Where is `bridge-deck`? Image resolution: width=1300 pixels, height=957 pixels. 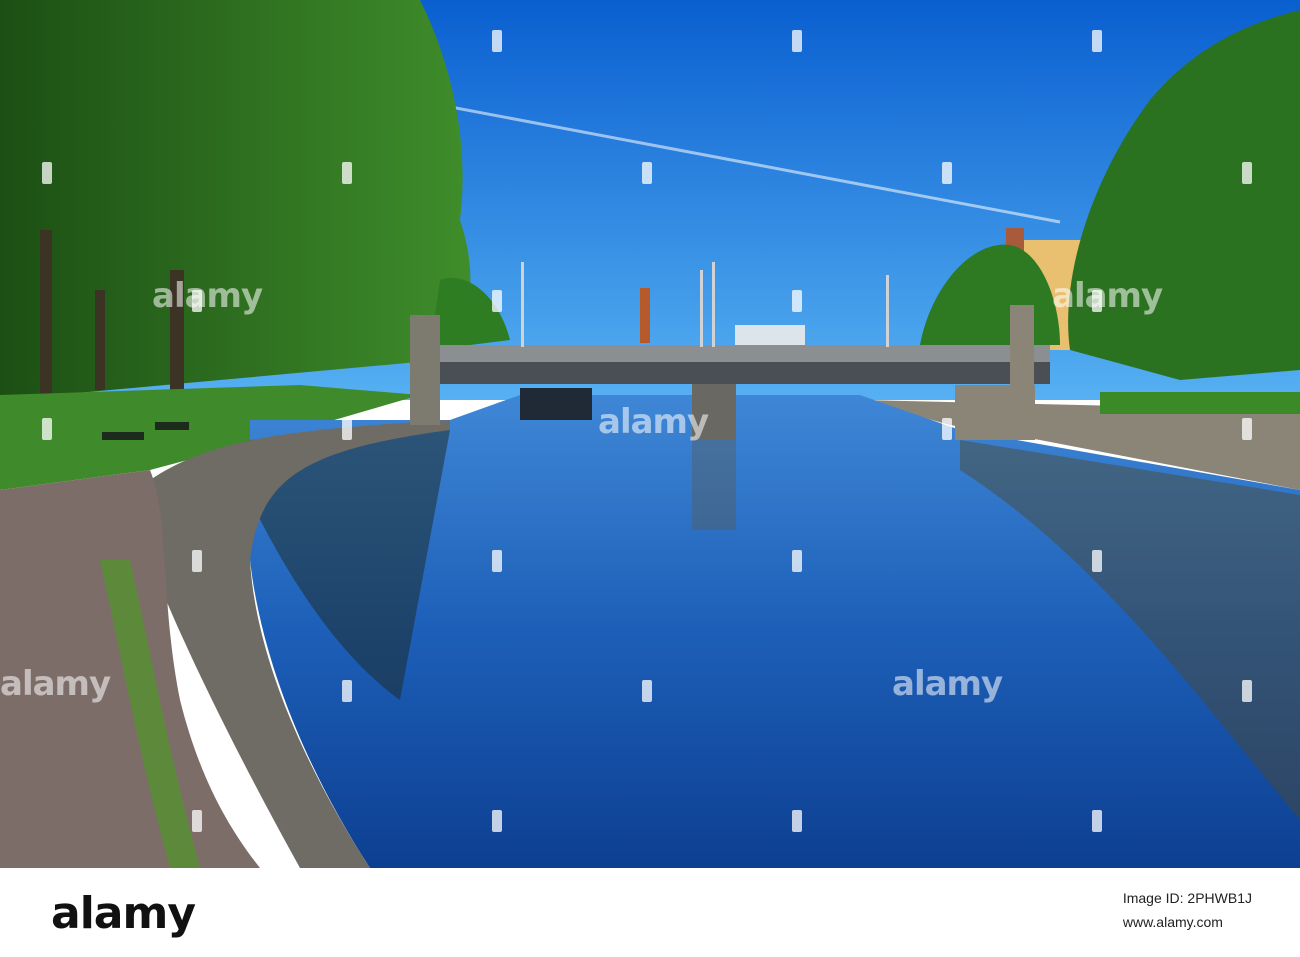
bridge-deck is located at coordinates (740, 373).